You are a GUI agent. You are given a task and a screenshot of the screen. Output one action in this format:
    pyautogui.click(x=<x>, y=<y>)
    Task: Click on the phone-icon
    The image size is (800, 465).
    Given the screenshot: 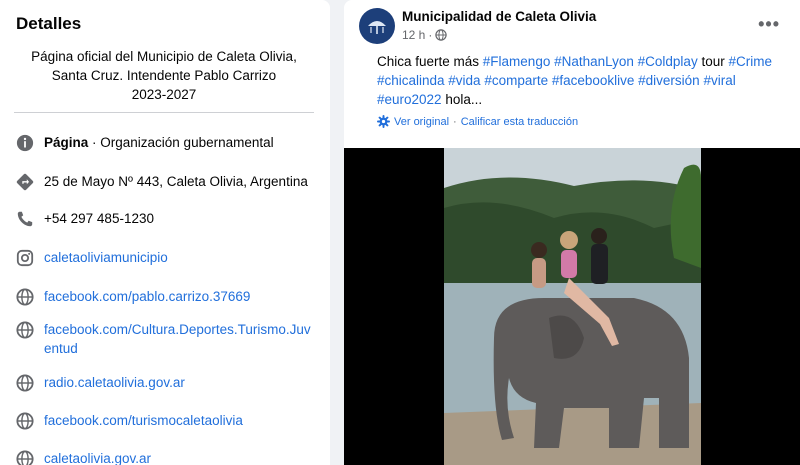 What is the action you would take?
    pyautogui.click(x=25, y=219)
    